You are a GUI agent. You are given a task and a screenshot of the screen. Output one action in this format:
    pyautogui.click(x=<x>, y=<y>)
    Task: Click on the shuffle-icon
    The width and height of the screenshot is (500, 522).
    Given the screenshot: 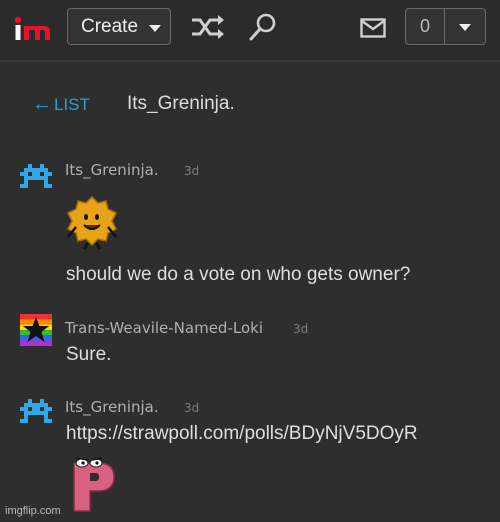 What is the action you would take?
    pyautogui.click(x=208, y=27)
    